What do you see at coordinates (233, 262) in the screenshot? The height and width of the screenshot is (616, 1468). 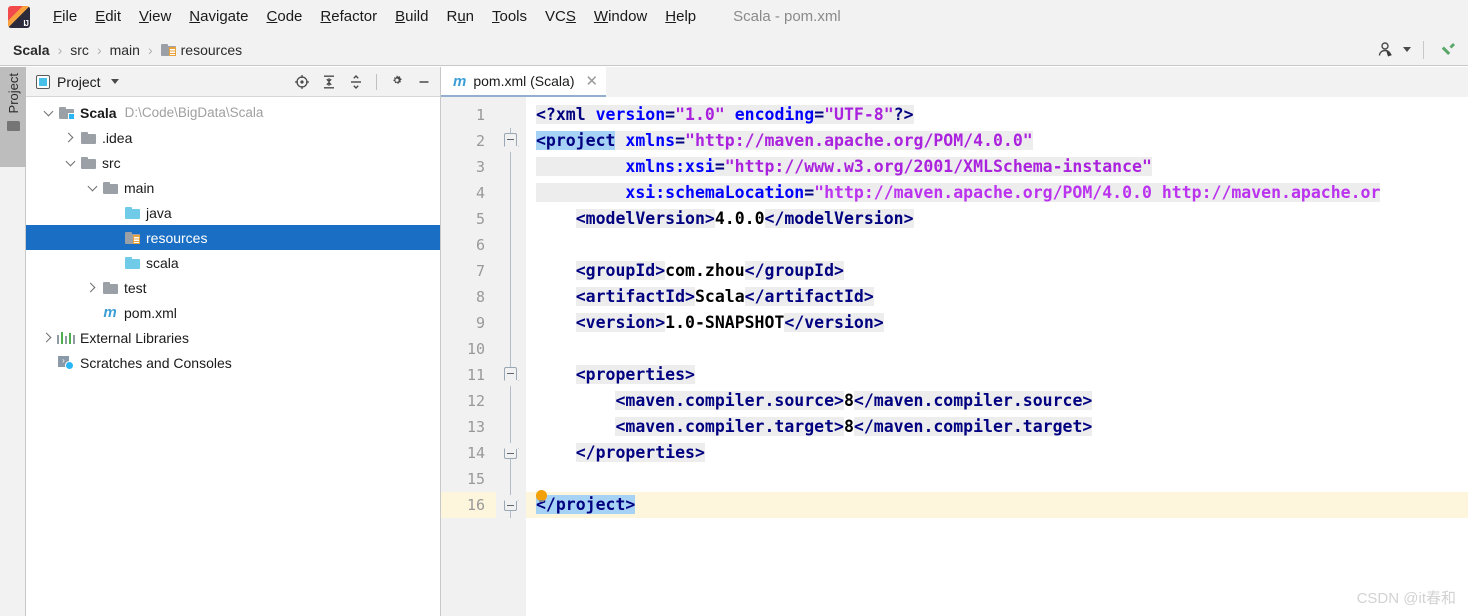 I see `tree-item-scala: scala` at bounding box center [233, 262].